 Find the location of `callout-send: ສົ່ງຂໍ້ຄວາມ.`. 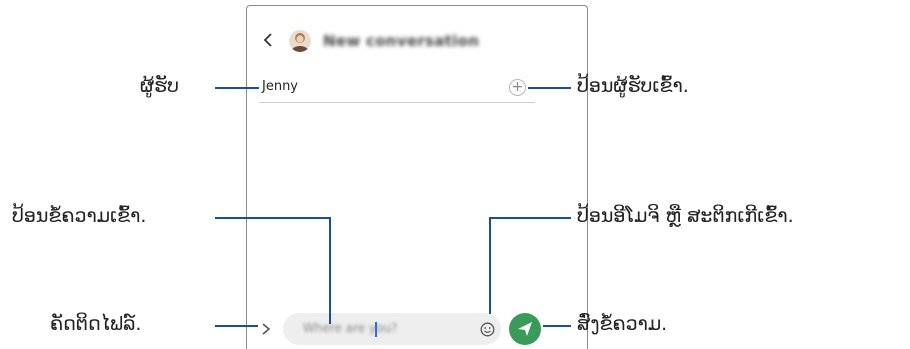

callout-send: ສົ່ງຂໍ້ຄວາມ. is located at coordinates (622, 324).